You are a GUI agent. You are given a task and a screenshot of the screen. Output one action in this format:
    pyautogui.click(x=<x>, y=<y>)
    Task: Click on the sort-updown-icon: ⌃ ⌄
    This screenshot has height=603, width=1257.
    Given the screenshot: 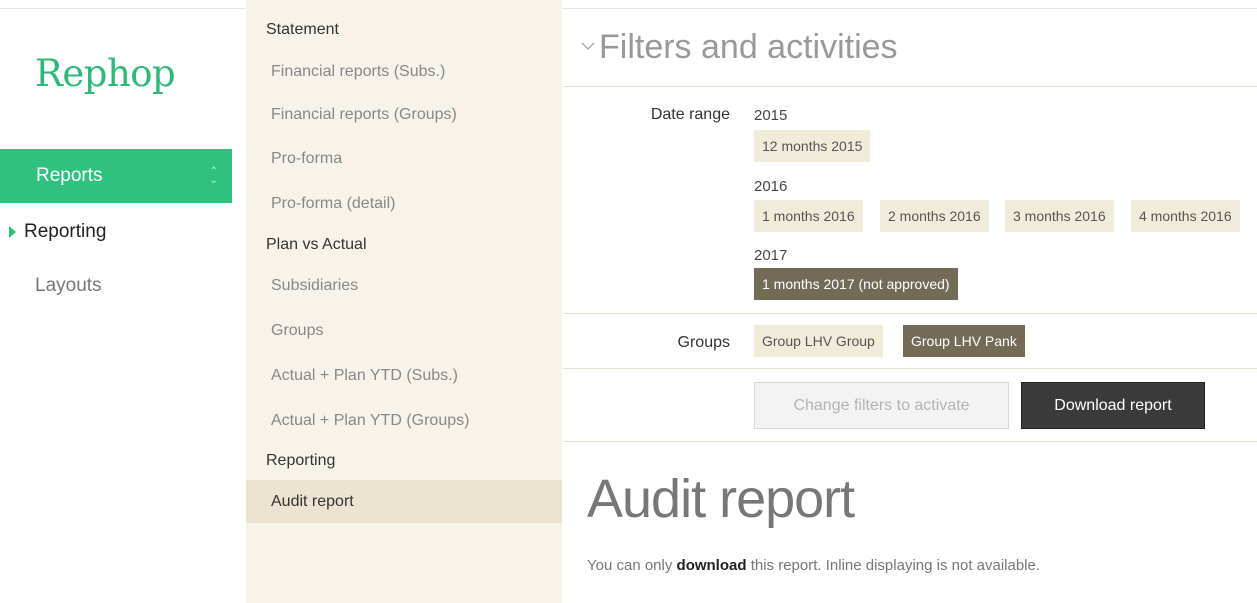 What is the action you would take?
    pyautogui.click(x=213, y=176)
    